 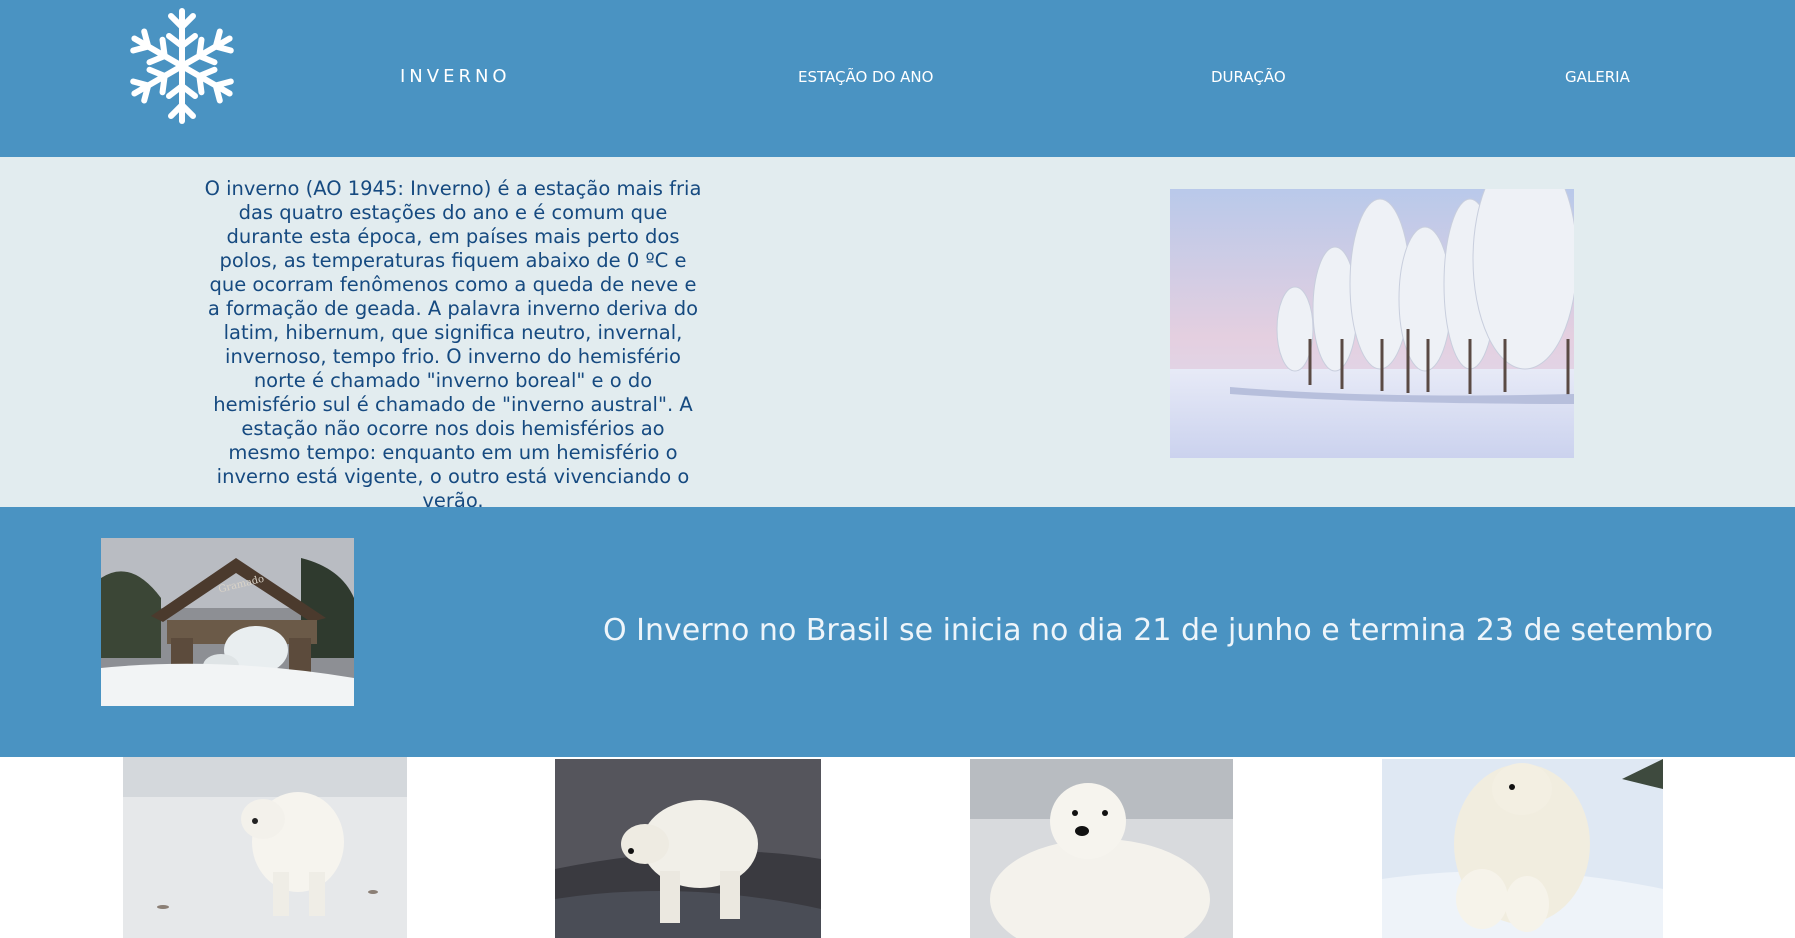 What do you see at coordinates (182, 66) in the screenshot?
I see `snowflake-icon` at bounding box center [182, 66].